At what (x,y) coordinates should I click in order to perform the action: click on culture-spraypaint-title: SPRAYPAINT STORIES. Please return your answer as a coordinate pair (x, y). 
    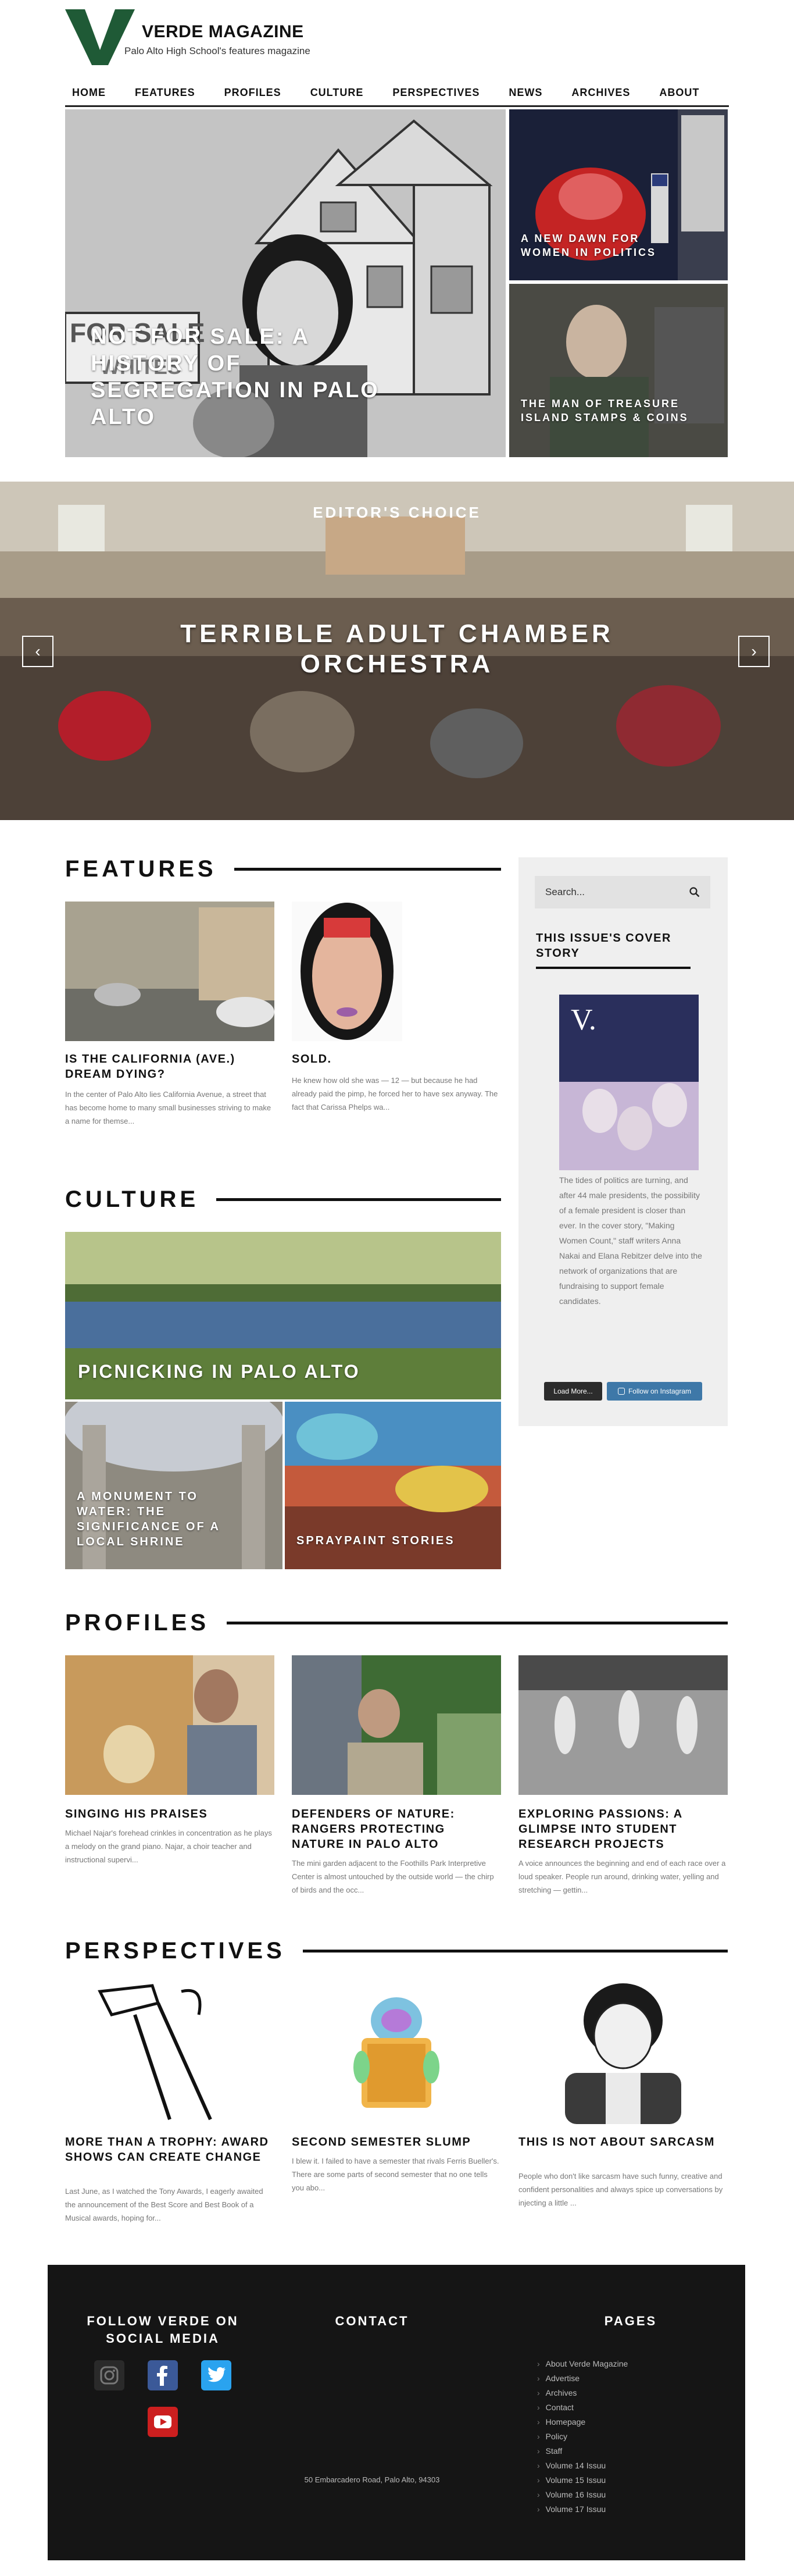
    Looking at the image, I should click on (389, 1540).